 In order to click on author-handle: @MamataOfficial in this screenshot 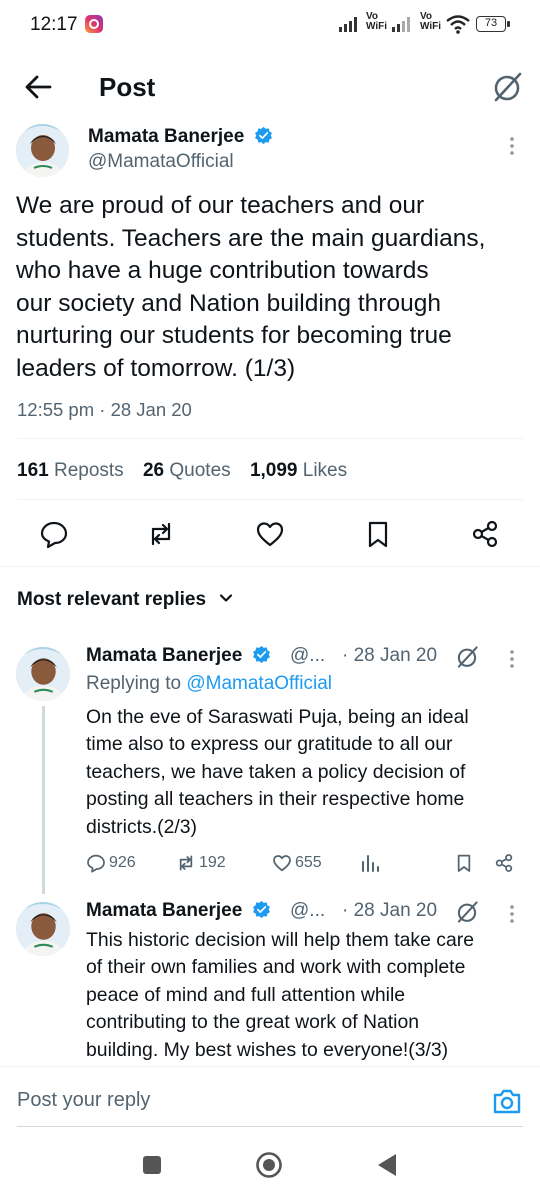, I will do `click(161, 162)`.